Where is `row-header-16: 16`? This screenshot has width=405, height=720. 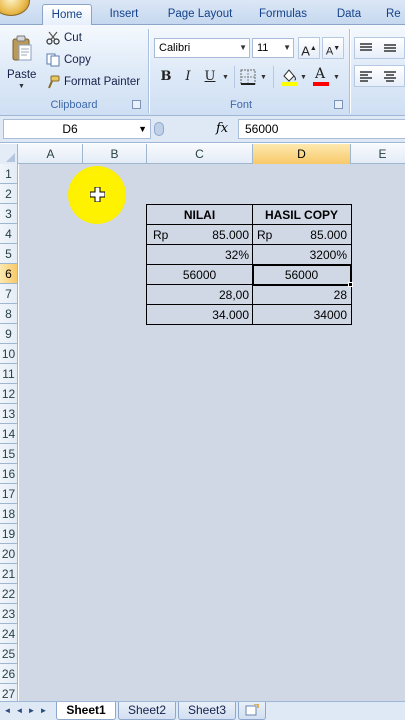
row-header-16: 16 is located at coordinates (8, 474).